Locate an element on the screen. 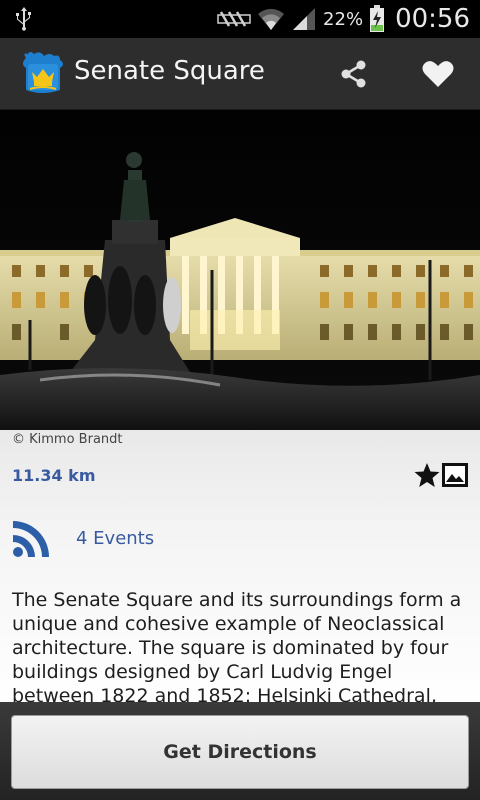 Image resolution: width=480 pixels, height=800 pixels. battery-charging-icon is located at coordinates (377, 18).